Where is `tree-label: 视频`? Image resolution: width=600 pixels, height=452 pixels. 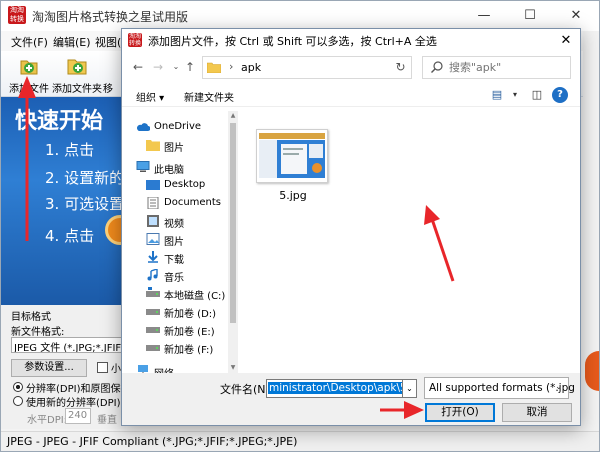 tree-label: 视频 is located at coordinates (174, 224).